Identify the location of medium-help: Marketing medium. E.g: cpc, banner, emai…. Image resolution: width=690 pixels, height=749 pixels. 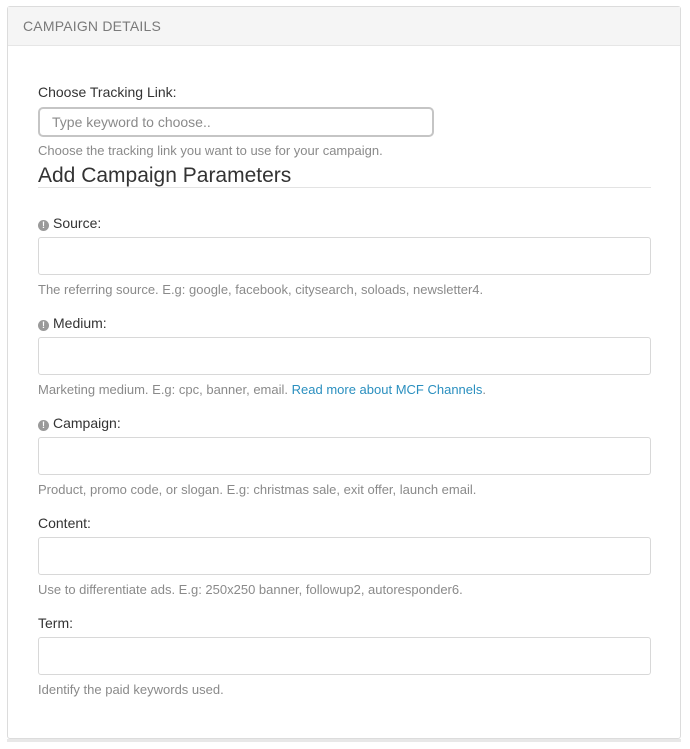
(262, 389).